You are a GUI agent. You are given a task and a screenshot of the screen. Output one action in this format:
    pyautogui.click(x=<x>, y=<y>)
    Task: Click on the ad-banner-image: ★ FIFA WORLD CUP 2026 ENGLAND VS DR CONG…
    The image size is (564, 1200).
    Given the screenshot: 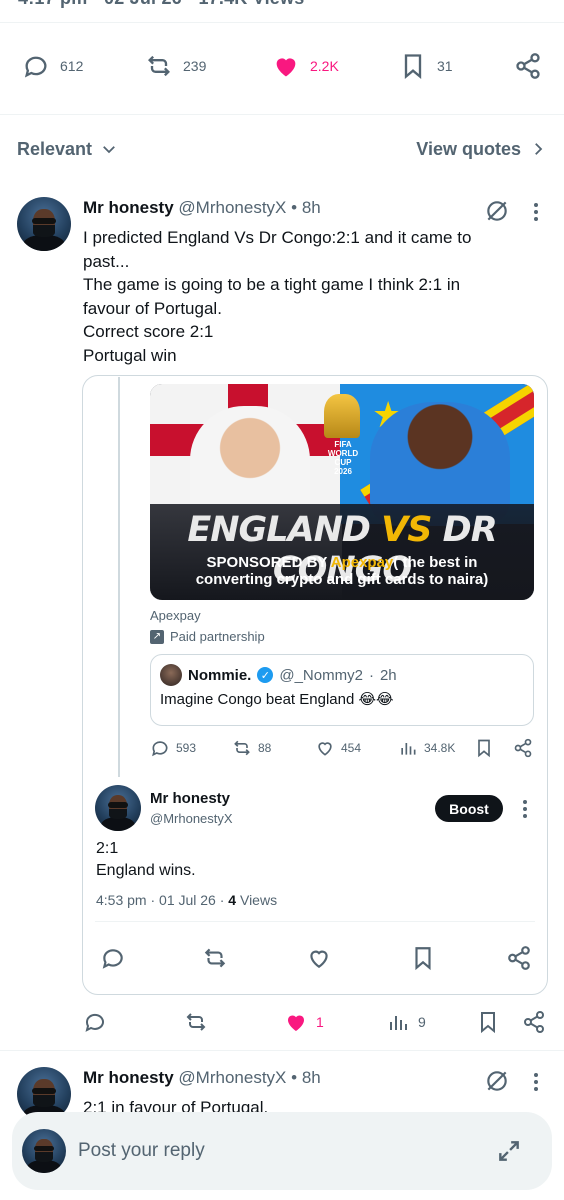 What is the action you would take?
    pyautogui.click(x=342, y=492)
    